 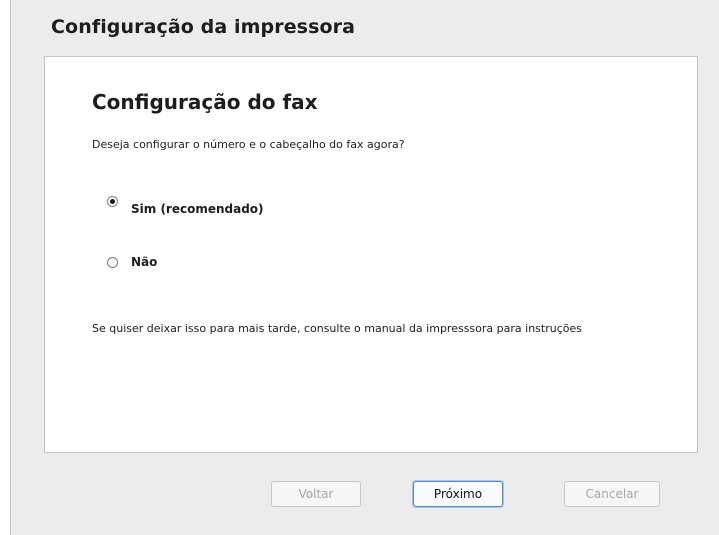 I want to click on panel-heading: Configuração do fax, so click(x=205, y=102).